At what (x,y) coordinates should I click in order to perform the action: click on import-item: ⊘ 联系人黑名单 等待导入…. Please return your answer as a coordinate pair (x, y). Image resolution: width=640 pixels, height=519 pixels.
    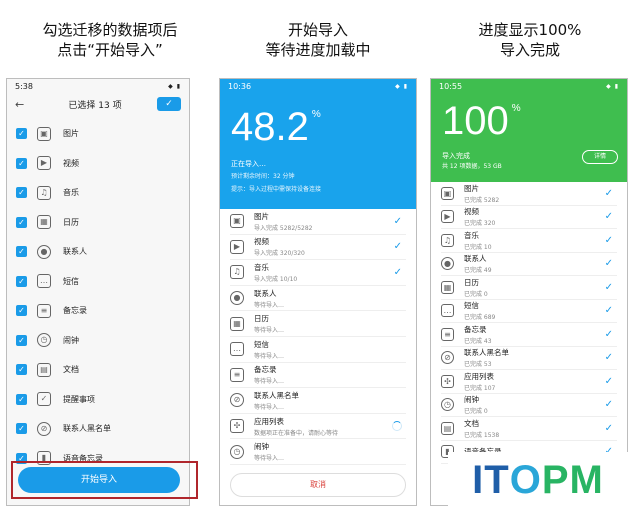
    Looking at the image, I should click on (318, 401).